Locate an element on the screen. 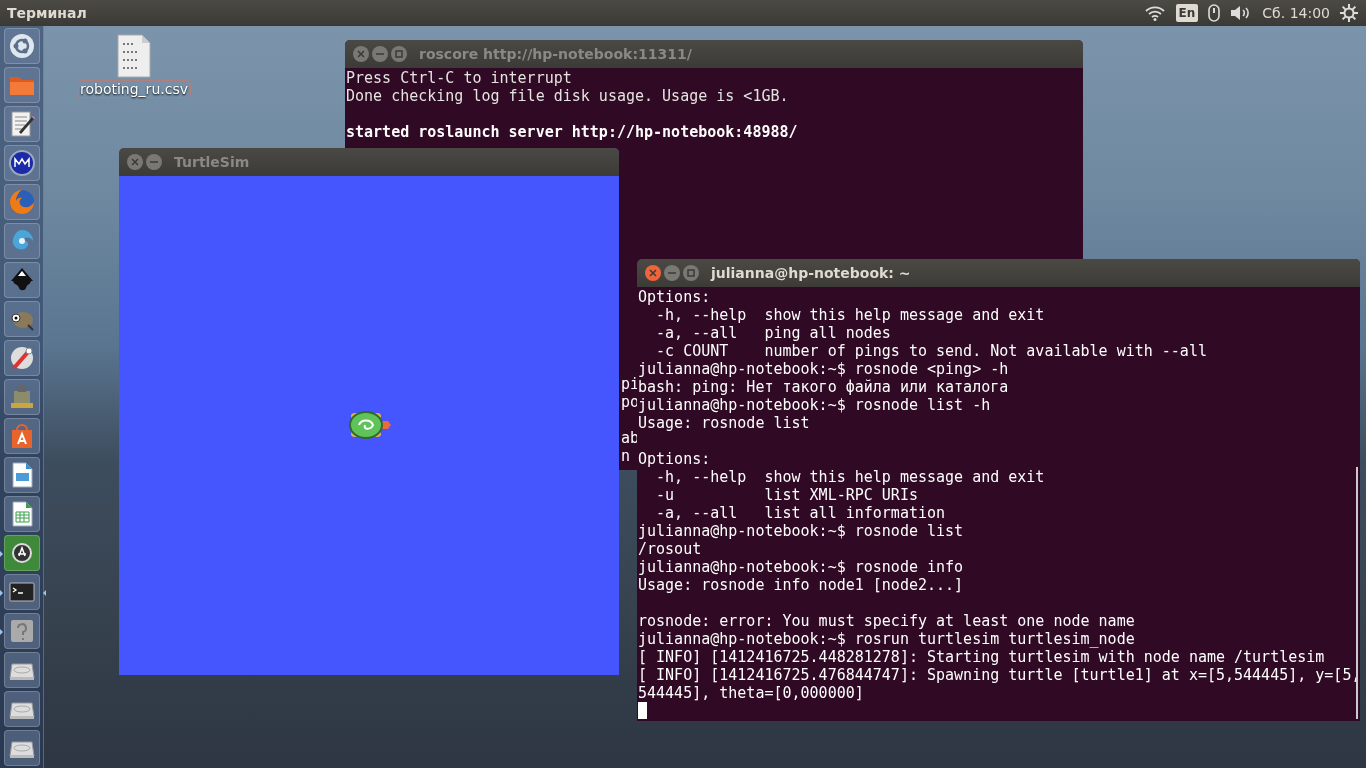 The width and height of the screenshot is (1366, 768). terminal-line: 544445], theta=[0,000000] is located at coordinates (751, 693).